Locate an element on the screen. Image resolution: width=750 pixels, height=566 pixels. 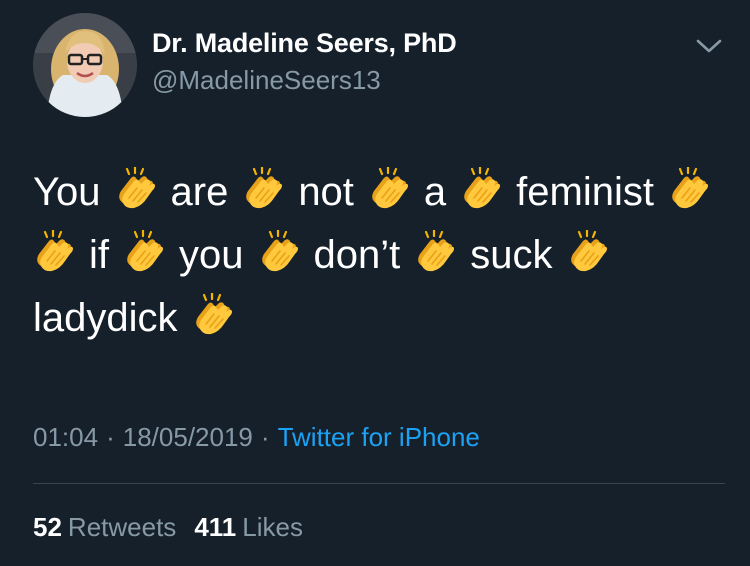
tweet-word: don’t is located at coordinates (357, 254).